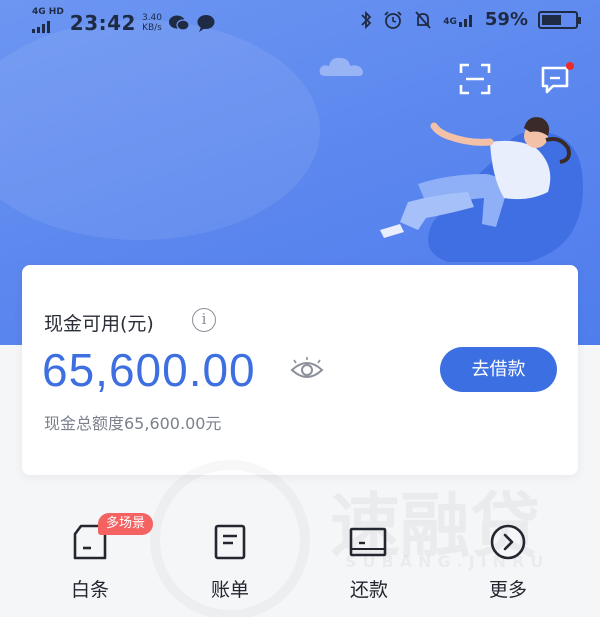 The image size is (600, 617). I want to click on network-speed: 3.40 KB/s, so click(152, 23).